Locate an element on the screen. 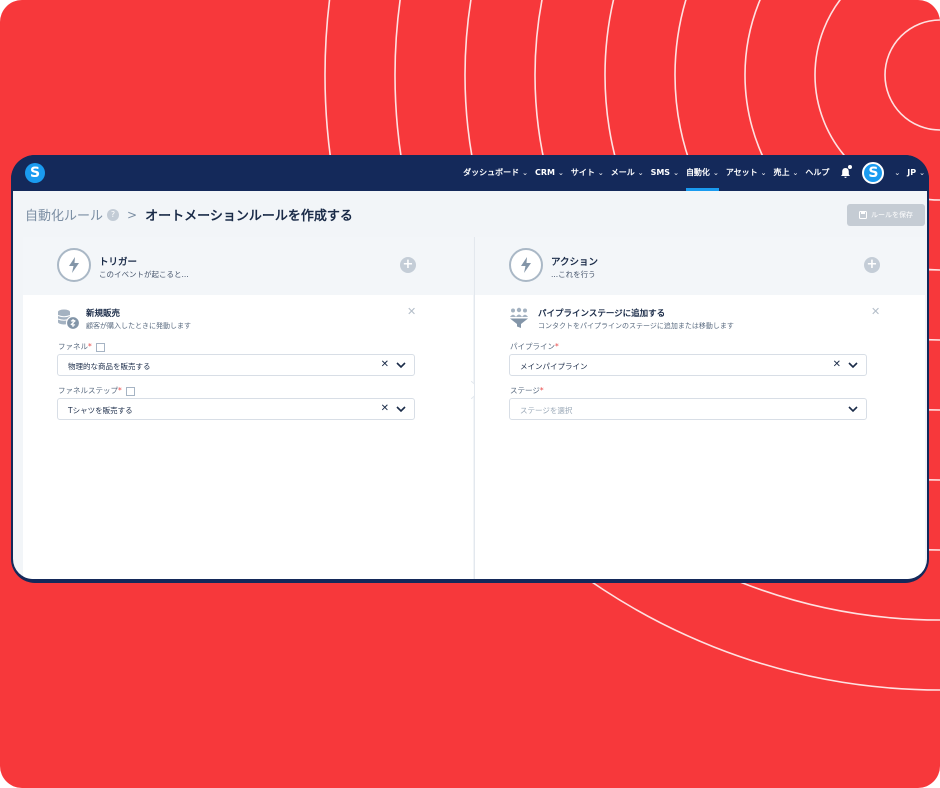 Image resolution: width=940 pixels, height=788 pixels. save-rule-button: ルールを保存 is located at coordinates (886, 215).